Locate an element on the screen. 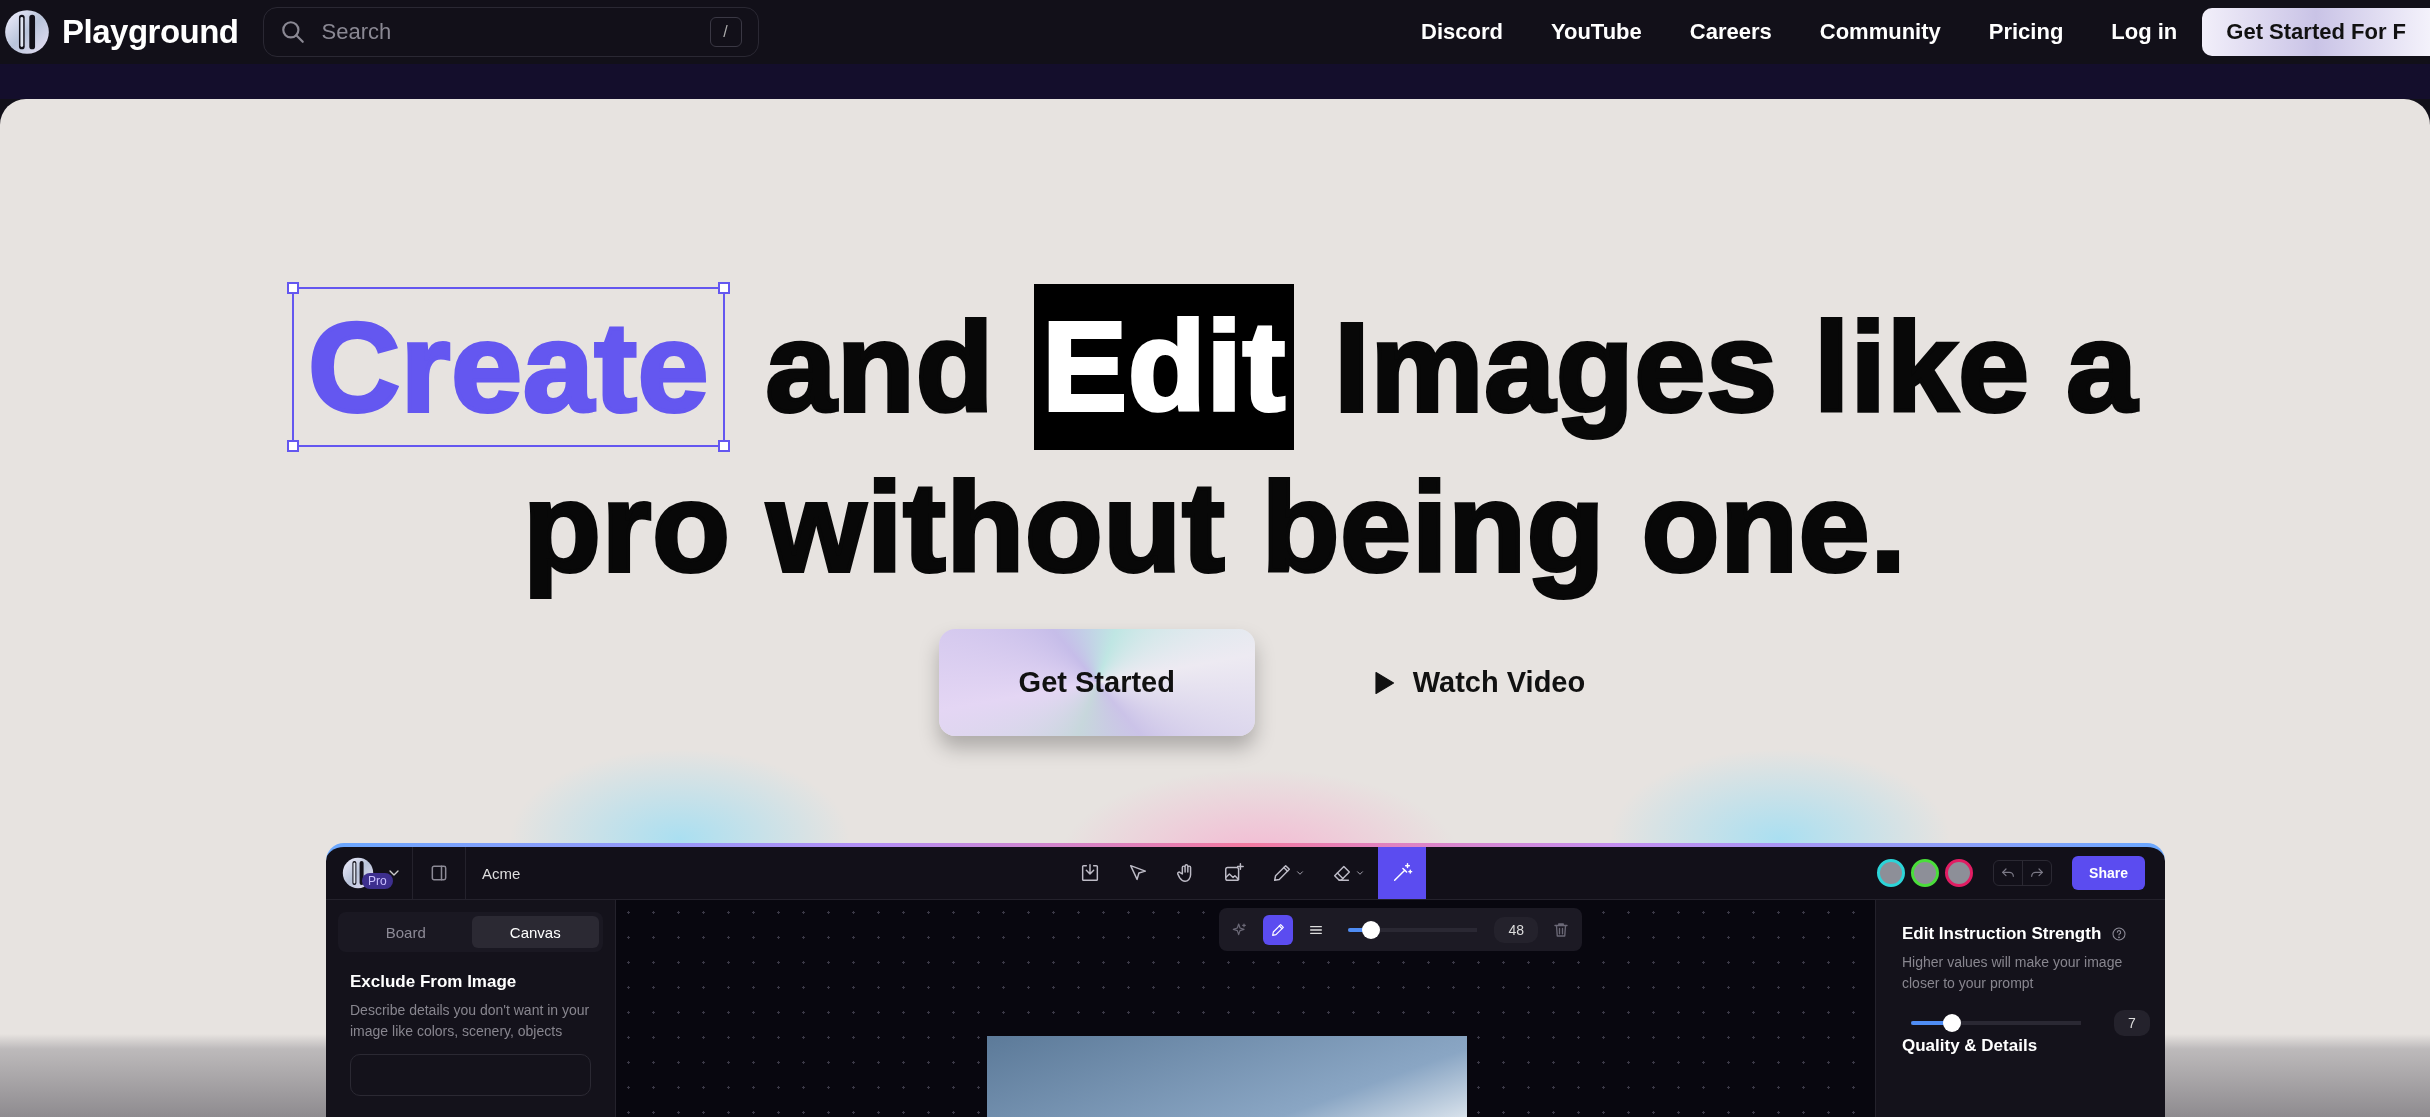  search-field: Search / is located at coordinates (510, 32).